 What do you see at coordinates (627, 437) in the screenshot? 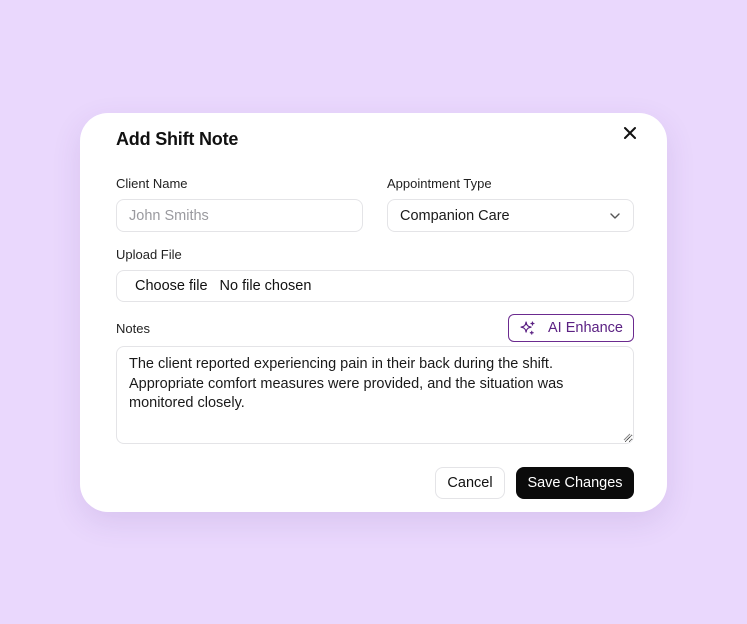
I see `resize-handle-icon` at bounding box center [627, 437].